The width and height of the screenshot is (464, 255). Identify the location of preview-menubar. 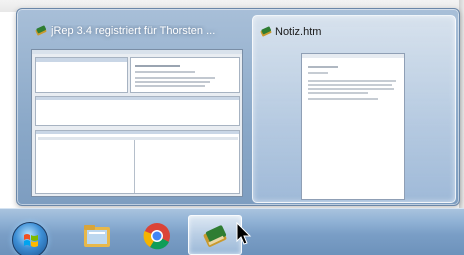
(137, 52).